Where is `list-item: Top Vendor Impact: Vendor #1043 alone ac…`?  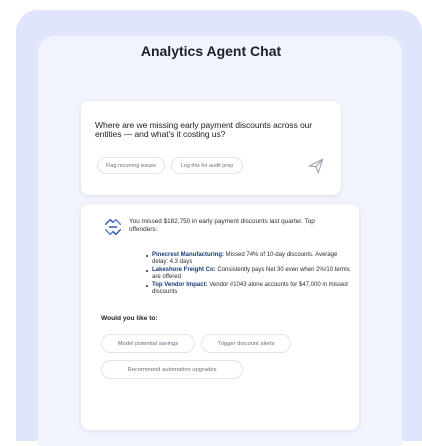 list-item: Top Vendor Impact: Vendor #1043 alone ac… is located at coordinates (249, 289).